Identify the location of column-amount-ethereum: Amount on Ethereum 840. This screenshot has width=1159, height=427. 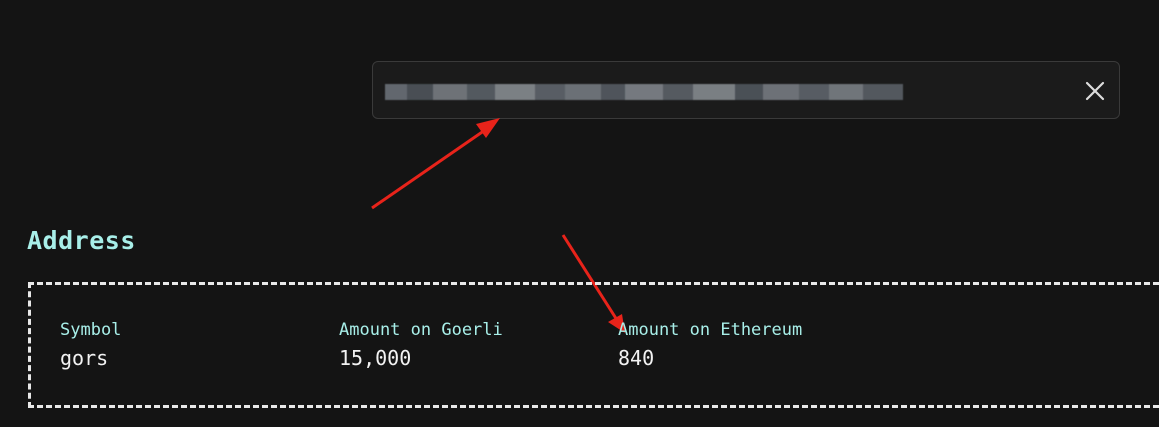
(710, 345).